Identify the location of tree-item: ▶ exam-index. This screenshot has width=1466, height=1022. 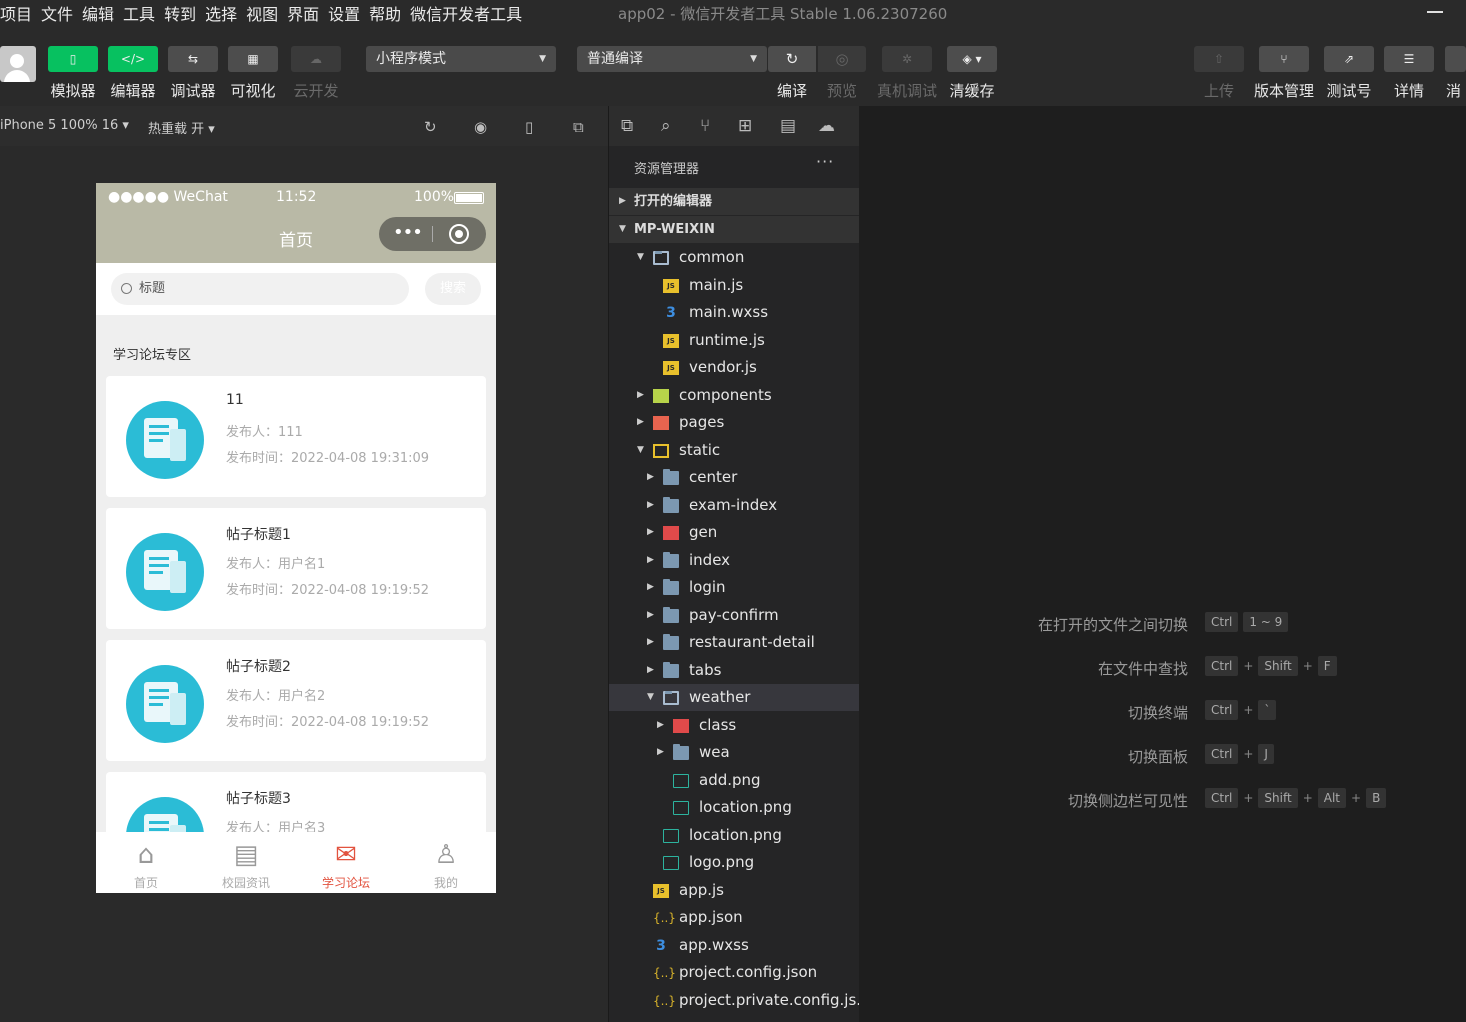
(734, 505).